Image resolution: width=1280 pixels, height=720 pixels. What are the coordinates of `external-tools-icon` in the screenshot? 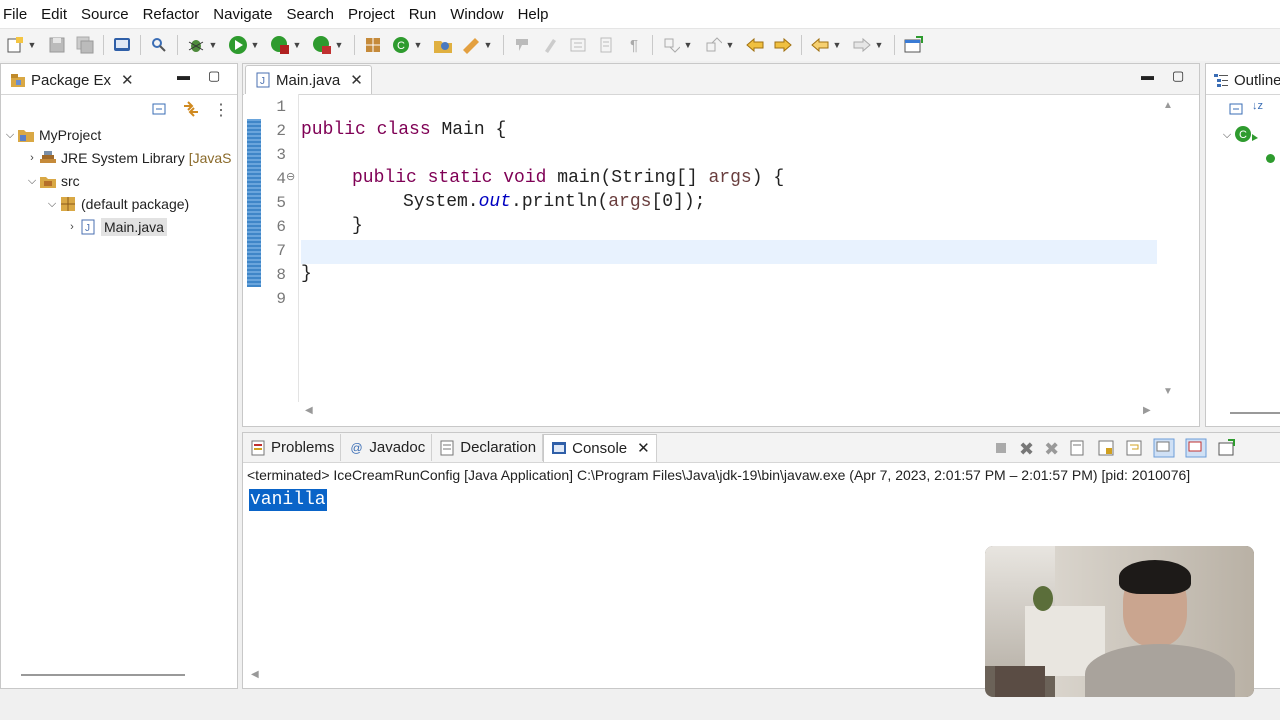 It's located at (322, 45).